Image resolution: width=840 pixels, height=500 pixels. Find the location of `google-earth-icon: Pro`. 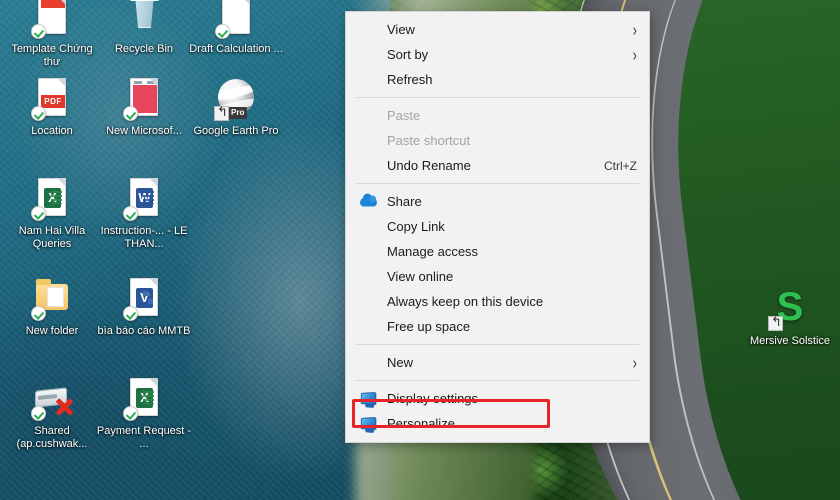

google-earth-icon: Pro is located at coordinates (236, 99).